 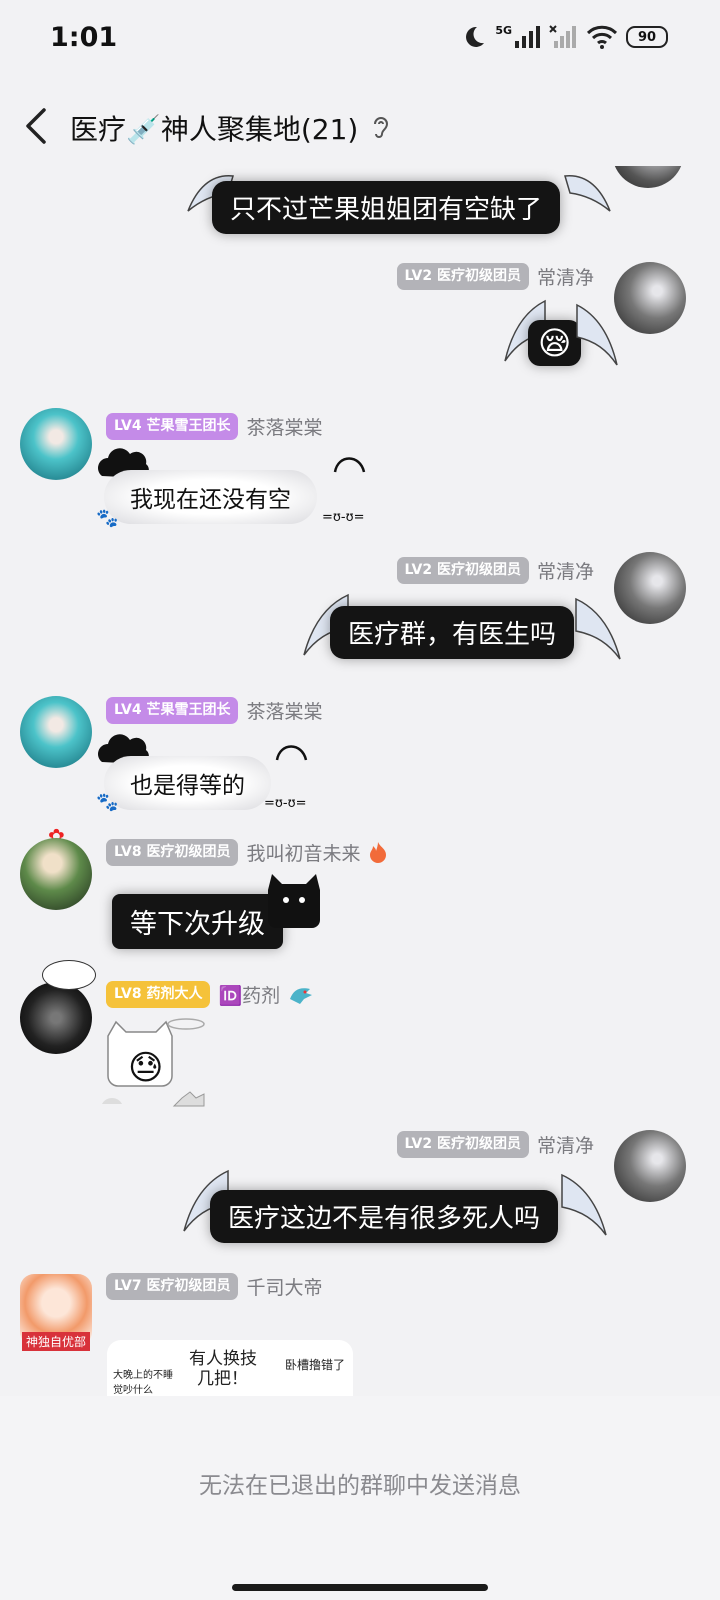 What do you see at coordinates (303, 852) in the screenshot?
I see `sender-name: 我叫初音未来` at bounding box center [303, 852].